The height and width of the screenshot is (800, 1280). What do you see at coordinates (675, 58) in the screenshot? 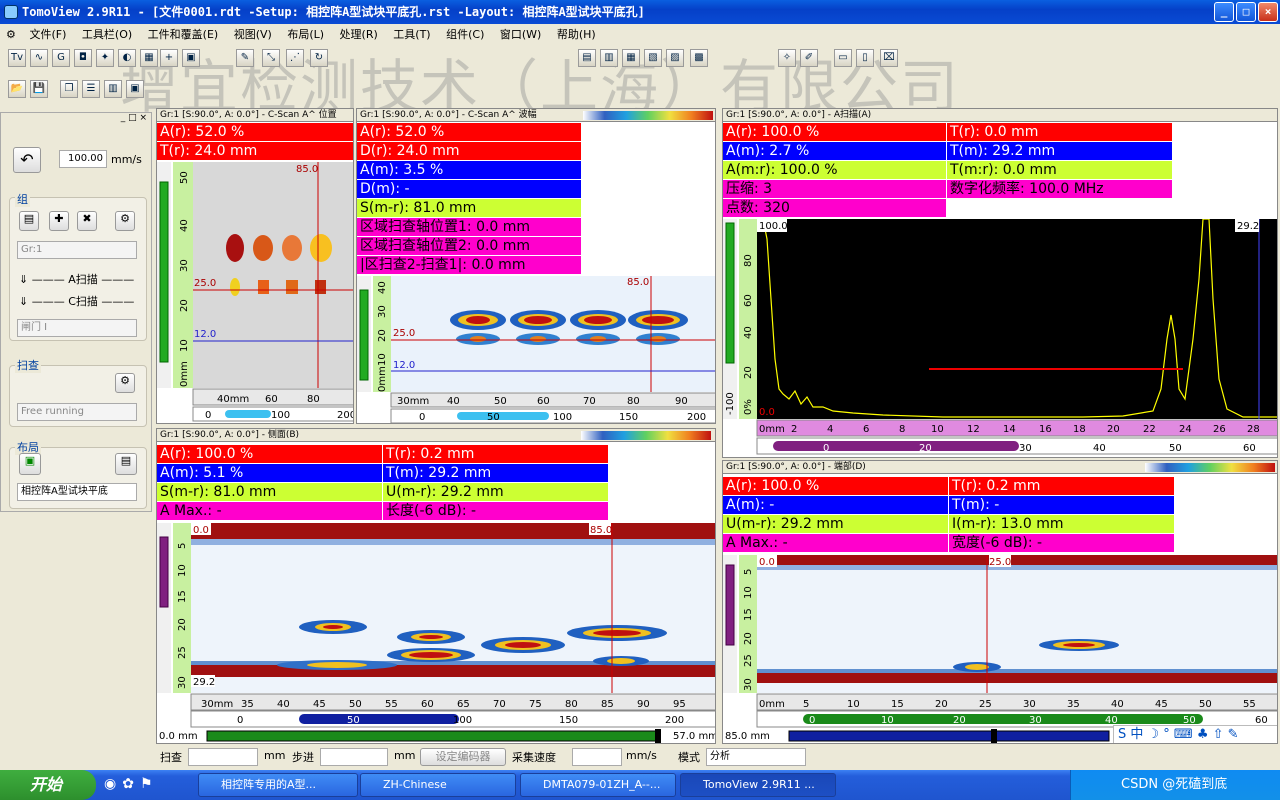
I see `layout5-icon: ▨` at bounding box center [675, 58].